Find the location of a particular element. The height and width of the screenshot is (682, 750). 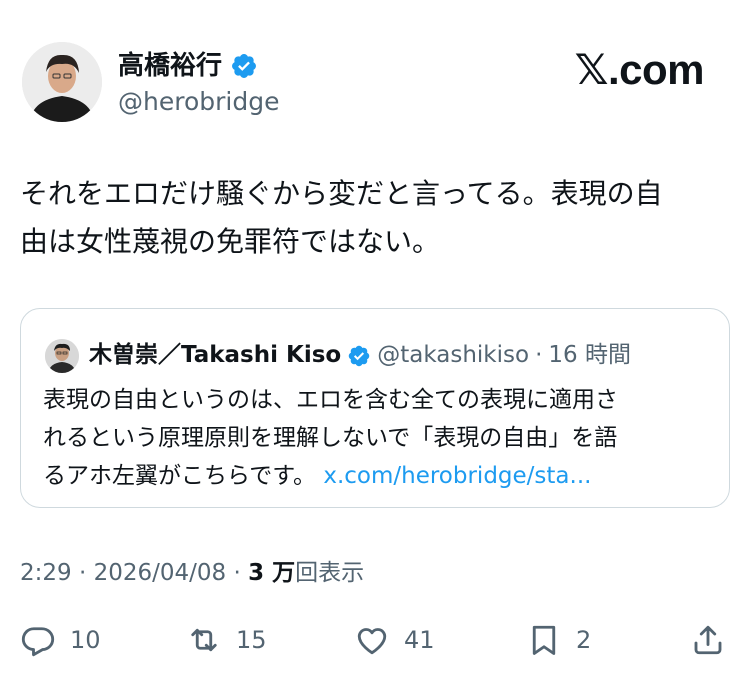

retweet-icon is located at coordinates (204, 640).